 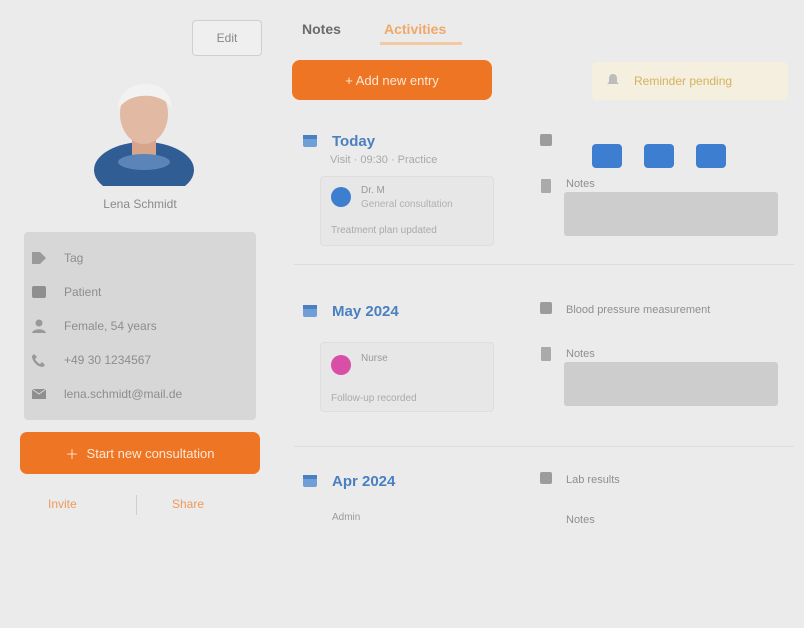 I want to click on id-card-icon, so click(x=39, y=292).